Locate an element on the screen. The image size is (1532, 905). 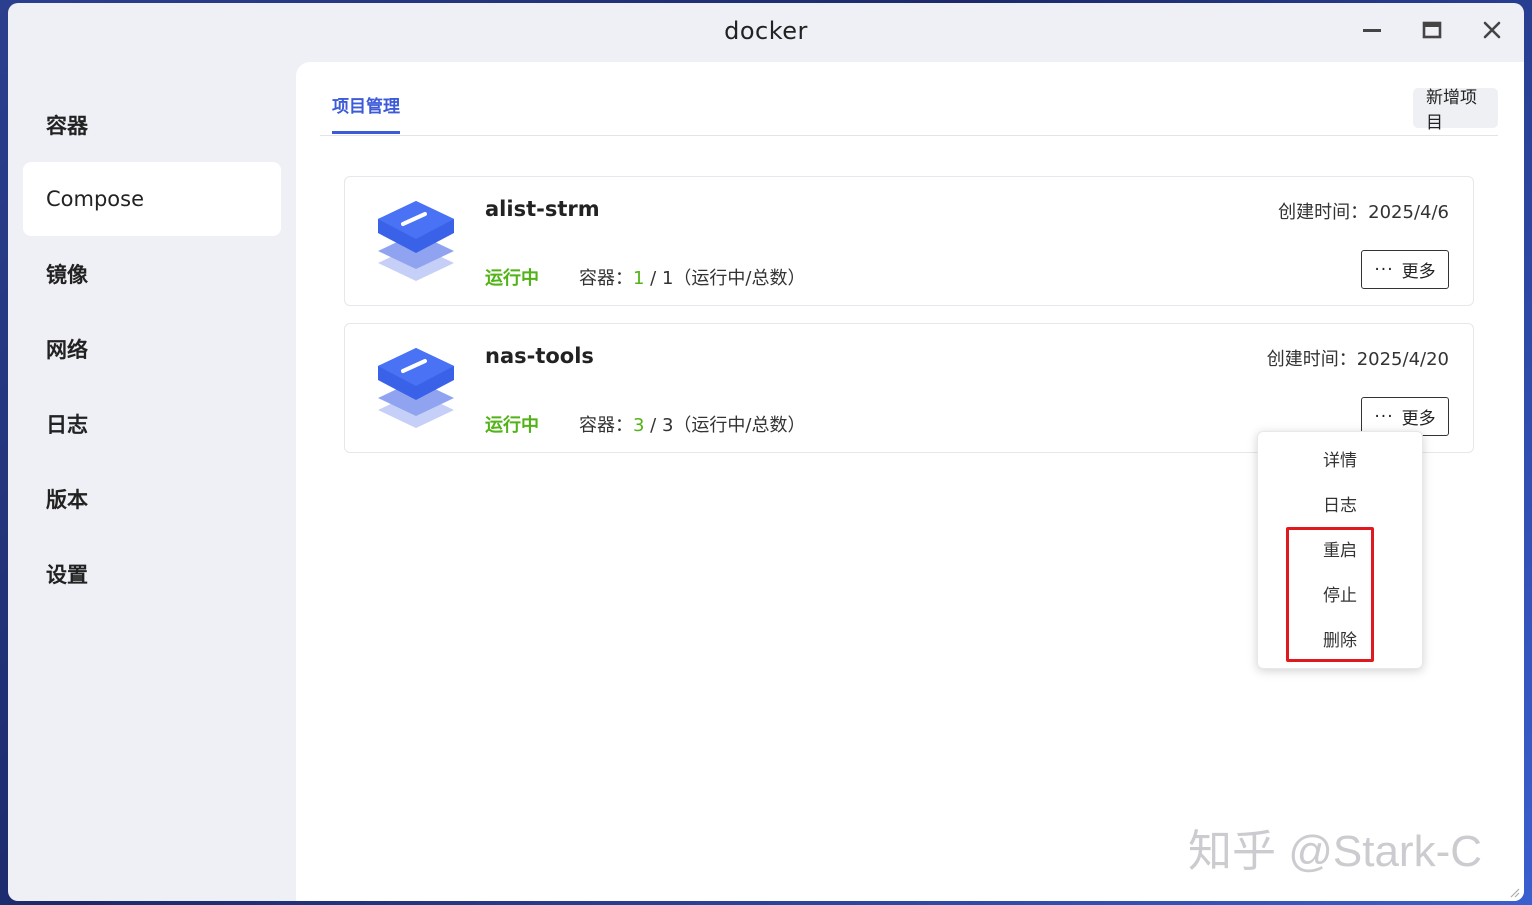
sidebar-item-containers: 容器 is located at coordinates (152, 125).